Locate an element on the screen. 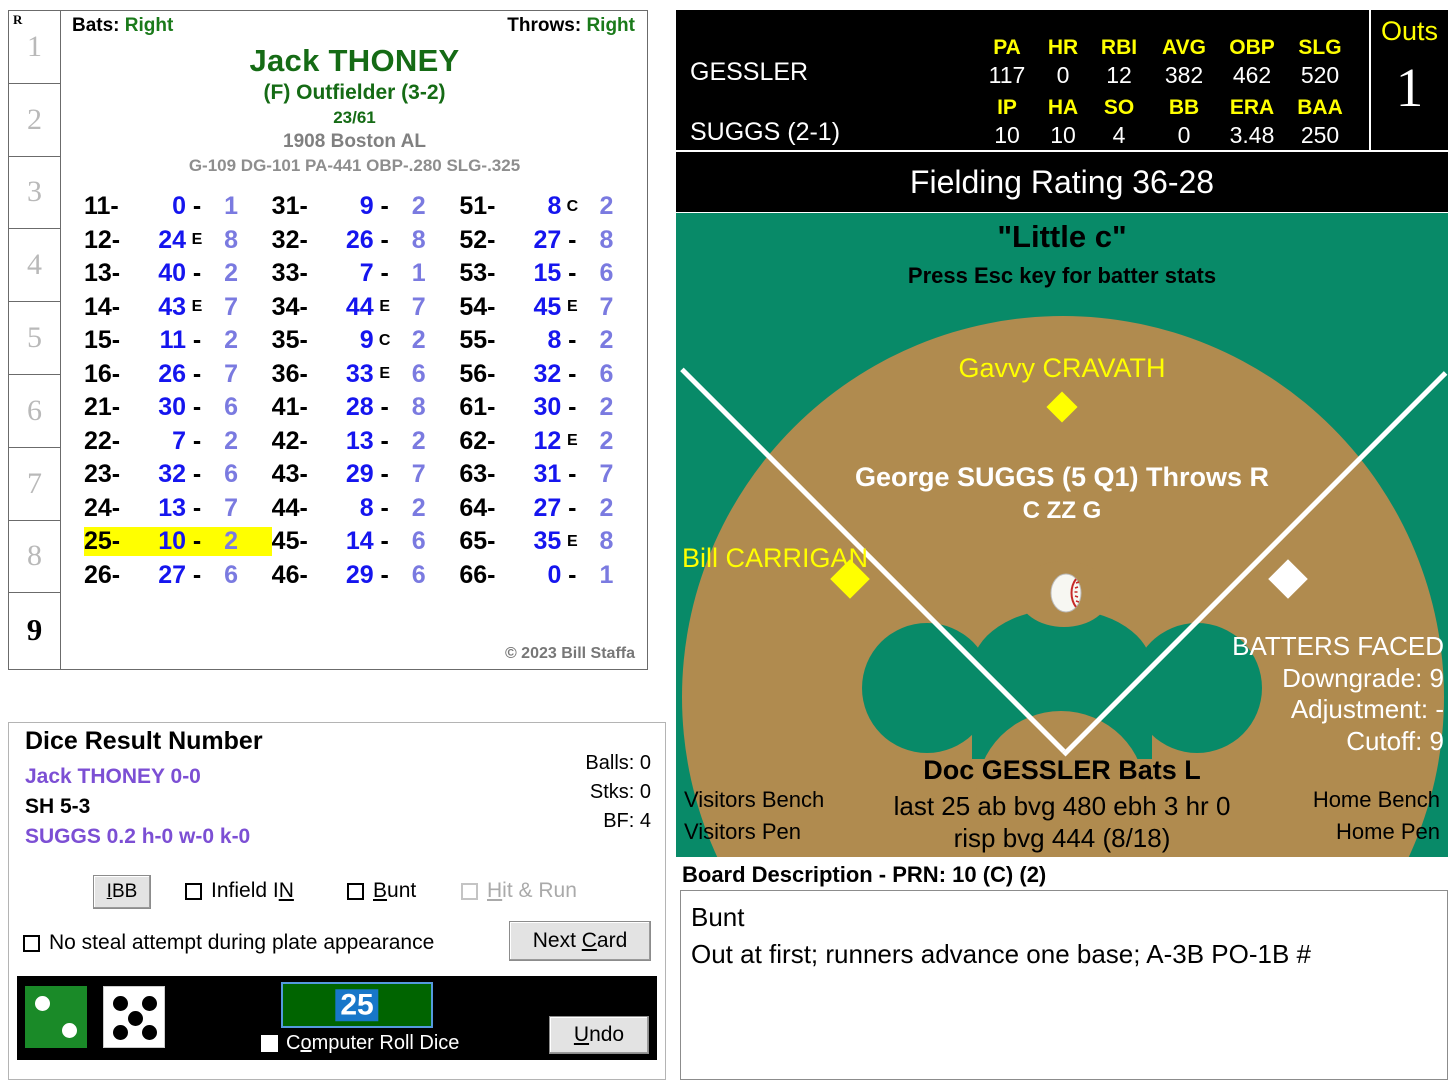 The height and width of the screenshot is (1088, 1456). dice-strip: 25 Computer Roll Dice Undo is located at coordinates (337, 1018).